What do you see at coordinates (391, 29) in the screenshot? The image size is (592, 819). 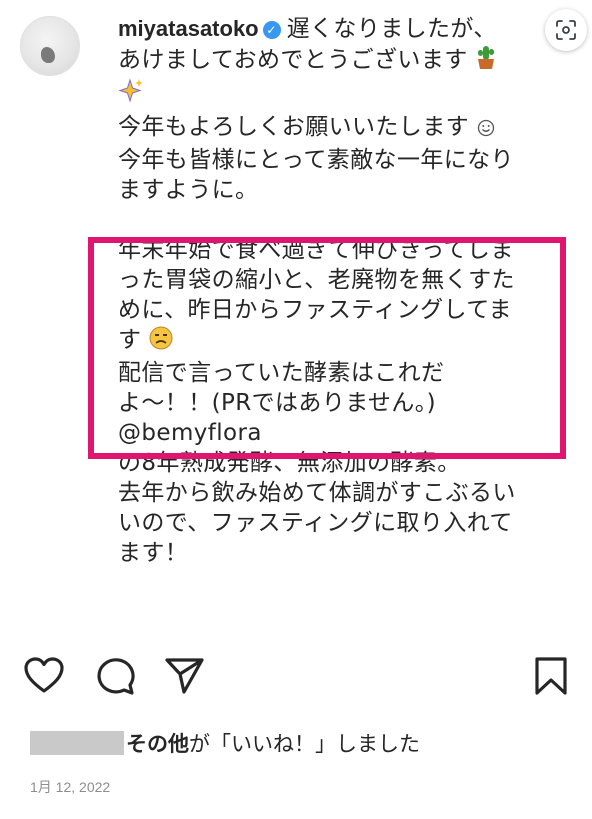 I see `caption-text: 遅くなりましたが、` at bounding box center [391, 29].